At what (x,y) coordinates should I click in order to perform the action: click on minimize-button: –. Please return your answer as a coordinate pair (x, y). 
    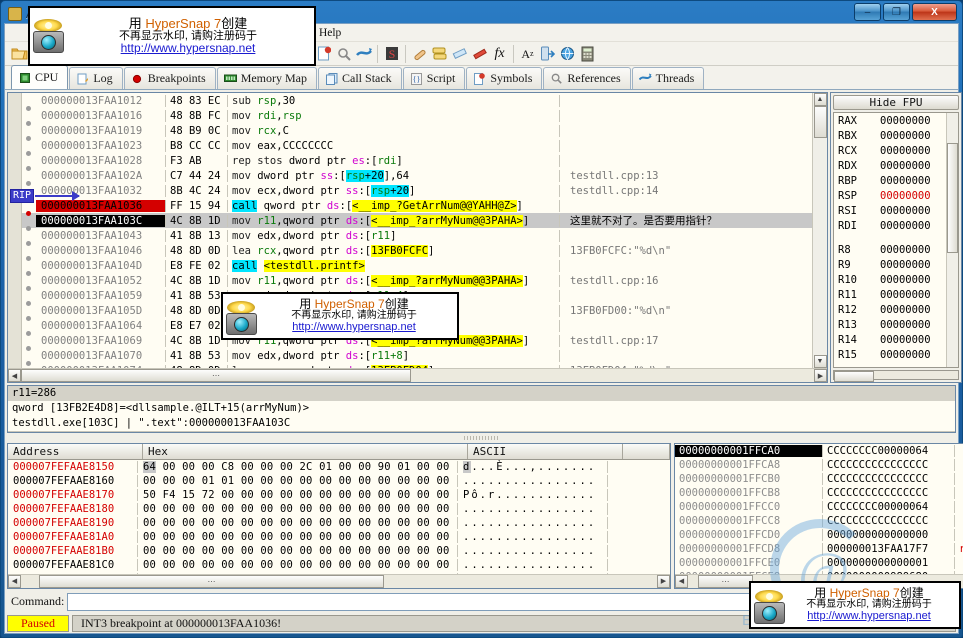
    Looking at the image, I should click on (867, 12).